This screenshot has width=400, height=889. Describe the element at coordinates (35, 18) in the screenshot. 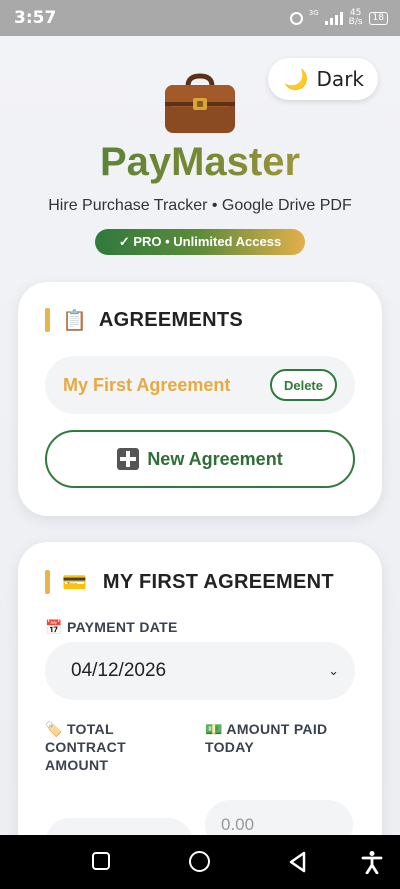

I see `status-time: 3:57` at that location.